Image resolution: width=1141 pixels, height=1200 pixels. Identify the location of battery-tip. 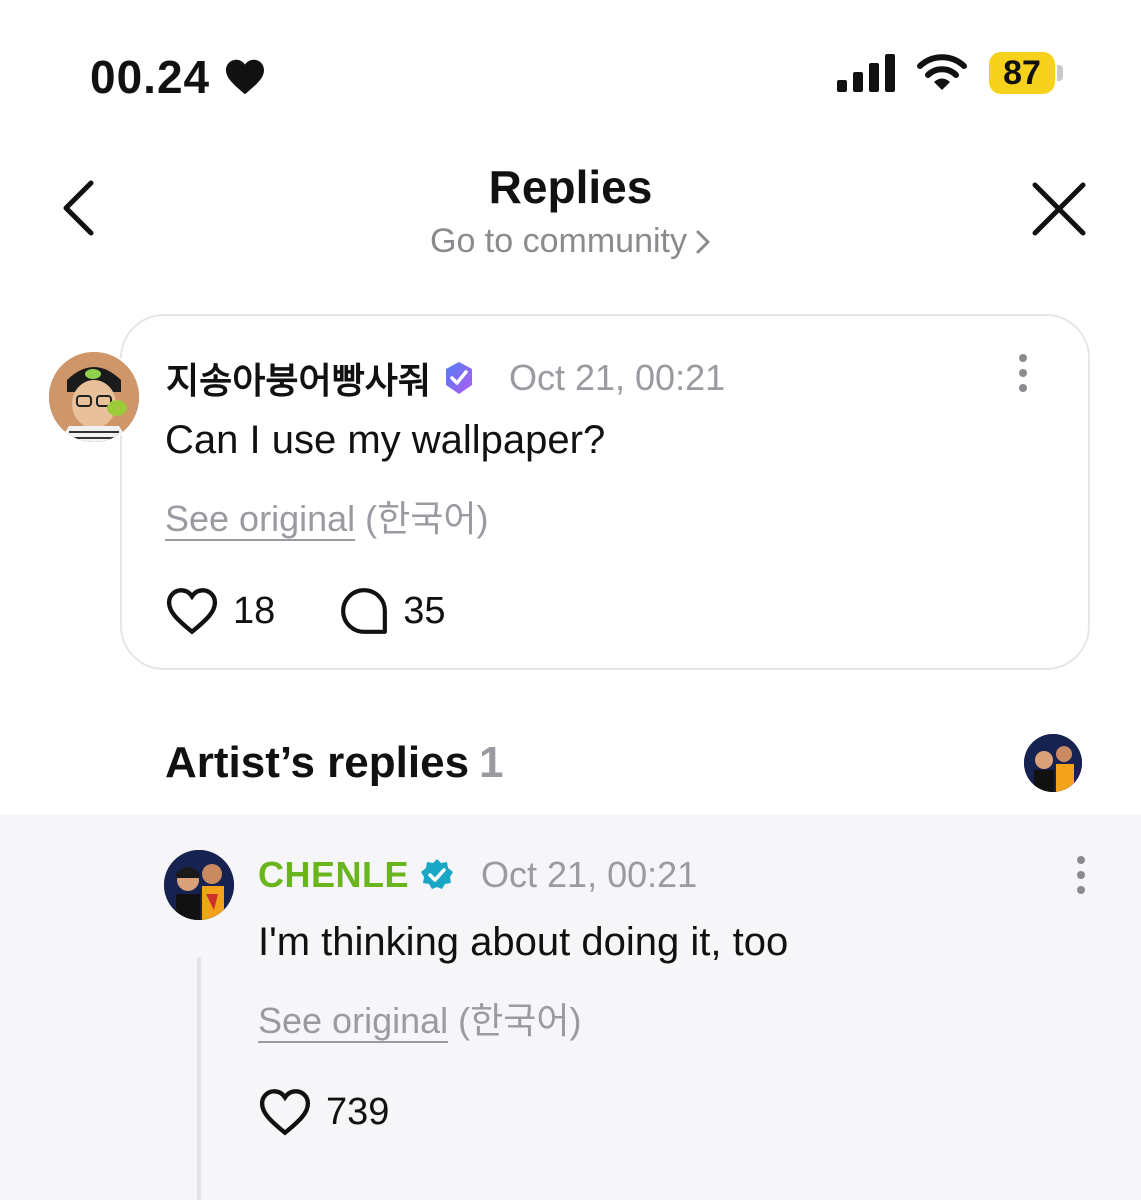
(1060, 73).